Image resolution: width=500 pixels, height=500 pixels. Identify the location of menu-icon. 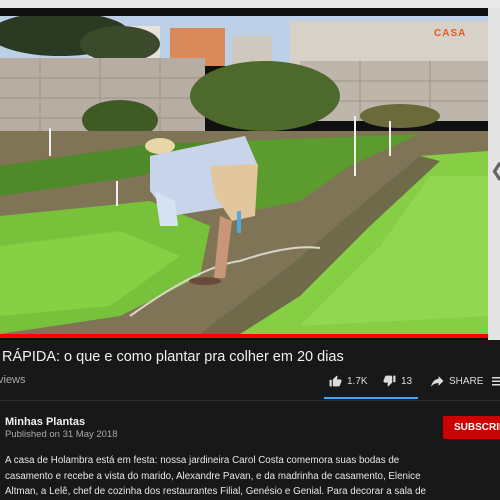
(496, 381).